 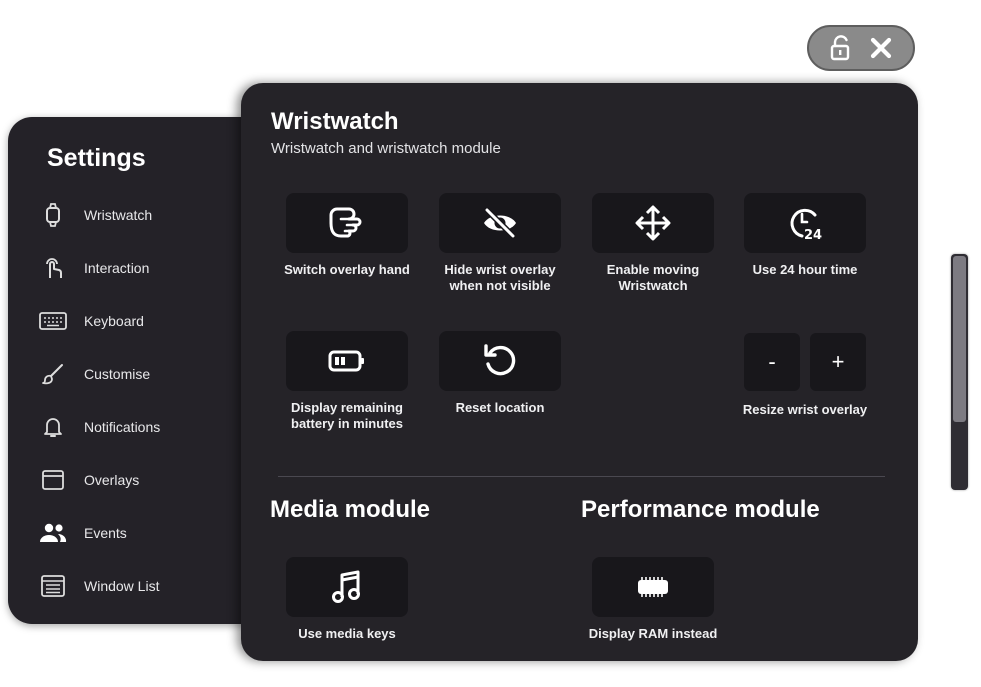 What do you see at coordinates (500, 407) in the screenshot?
I see `option-label: Reset location` at bounding box center [500, 407].